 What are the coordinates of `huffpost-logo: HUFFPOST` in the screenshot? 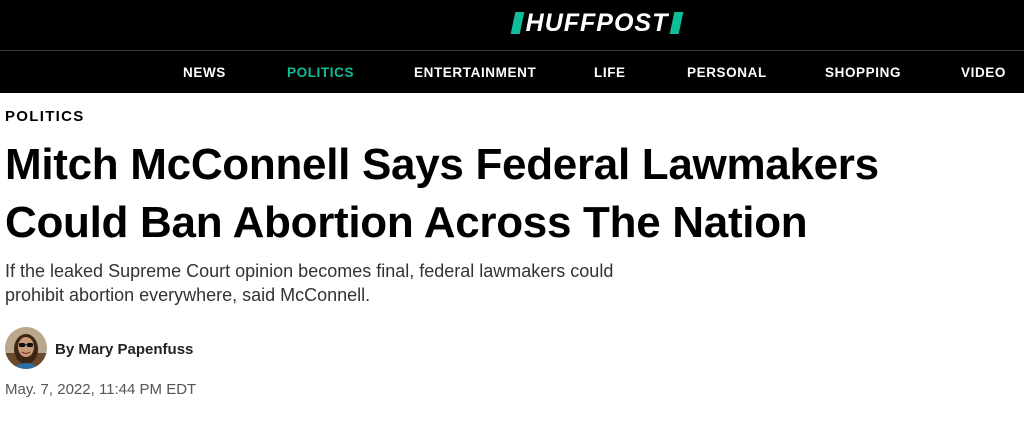 It's located at (597, 23).